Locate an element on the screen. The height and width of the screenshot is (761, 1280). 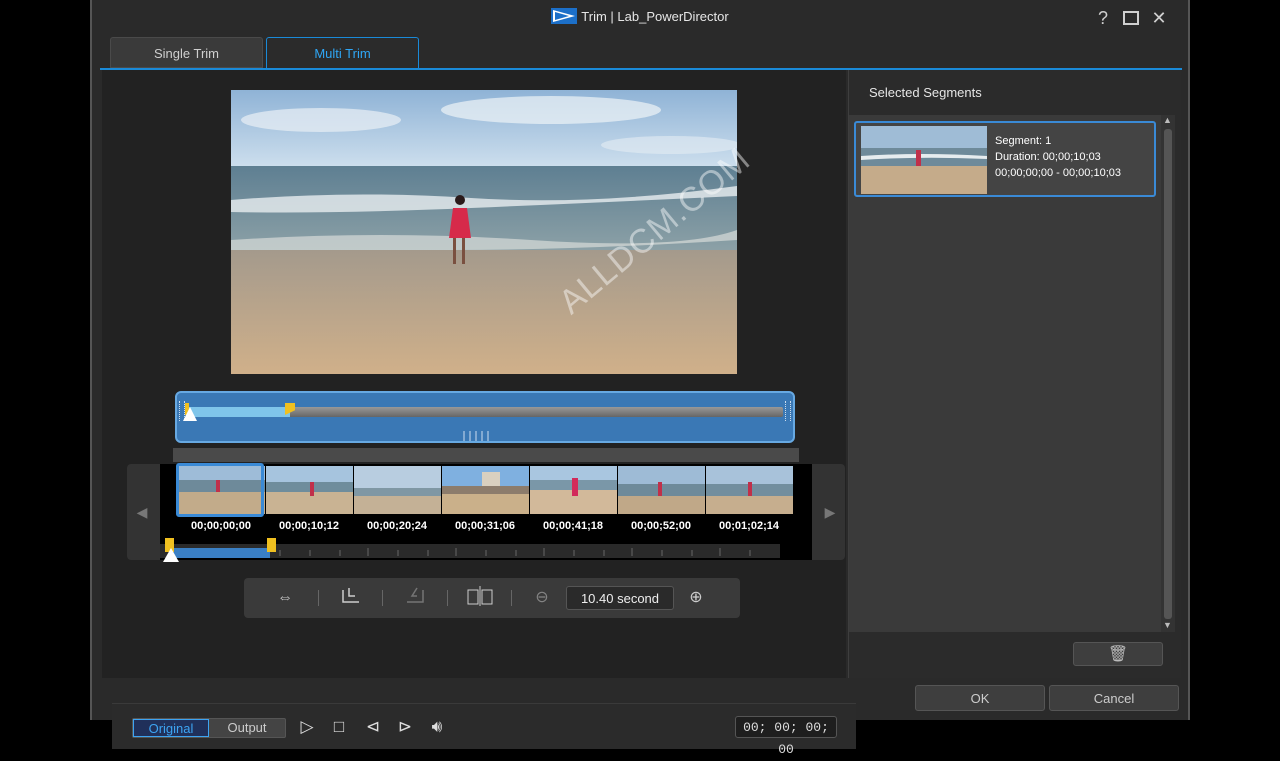
help-button: ? is located at coordinates (1103, 18).